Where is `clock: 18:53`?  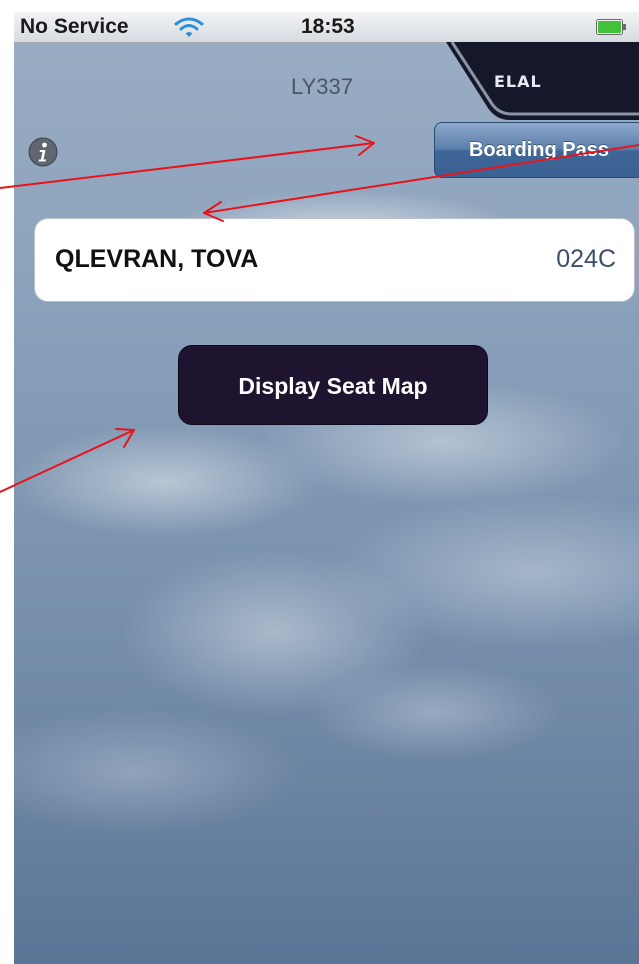 clock: 18:53 is located at coordinates (328, 26).